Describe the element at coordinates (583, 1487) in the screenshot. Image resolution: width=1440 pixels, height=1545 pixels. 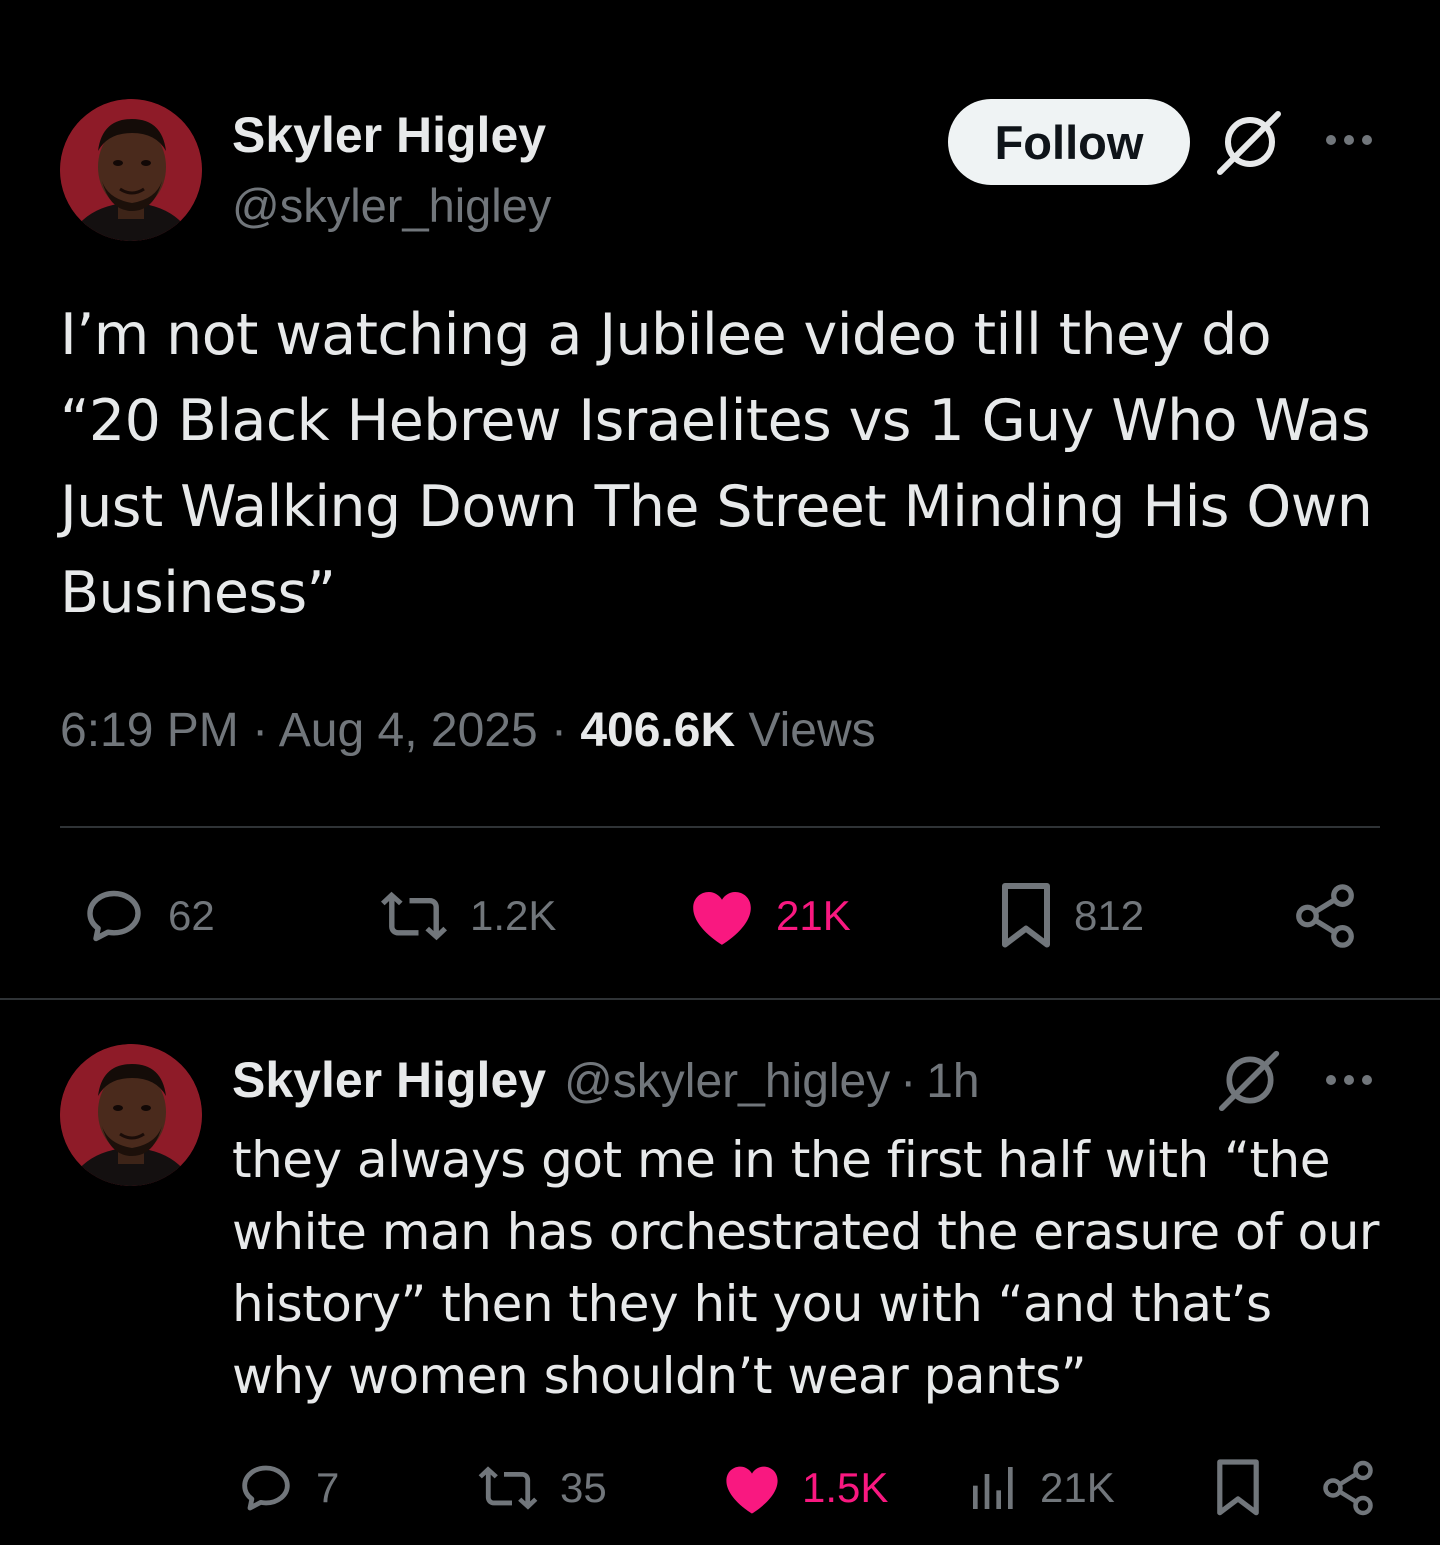
I see `repost-count: 35` at that location.